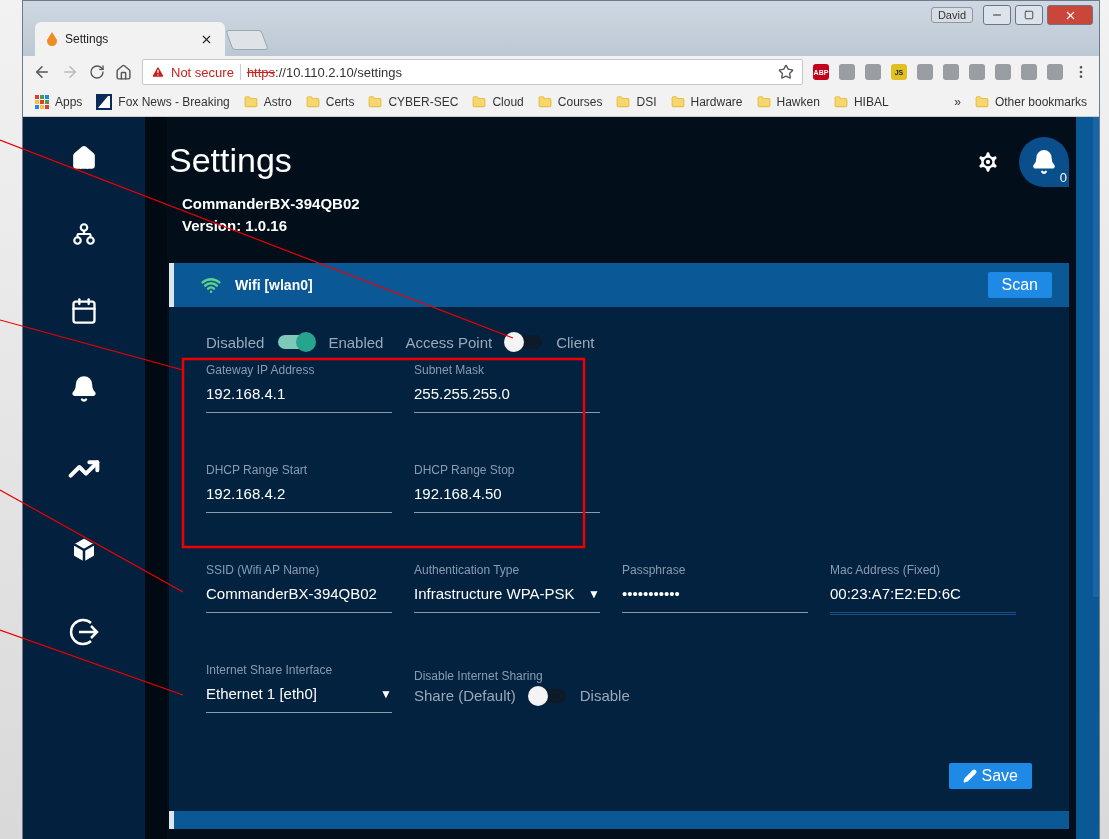  I want to click on calendar-icon, so click(84, 311).